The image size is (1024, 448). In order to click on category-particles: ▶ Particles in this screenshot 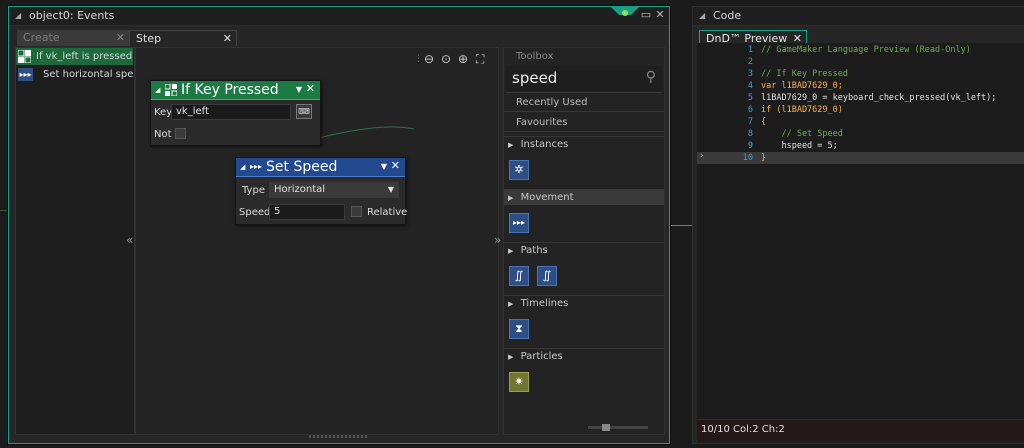, I will do `click(584, 356)`.